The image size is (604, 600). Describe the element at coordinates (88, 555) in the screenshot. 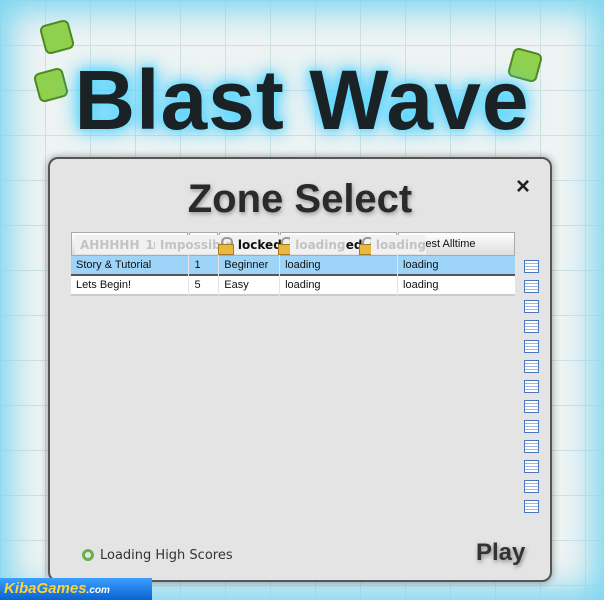

I see `loading-spinner-icon` at that location.